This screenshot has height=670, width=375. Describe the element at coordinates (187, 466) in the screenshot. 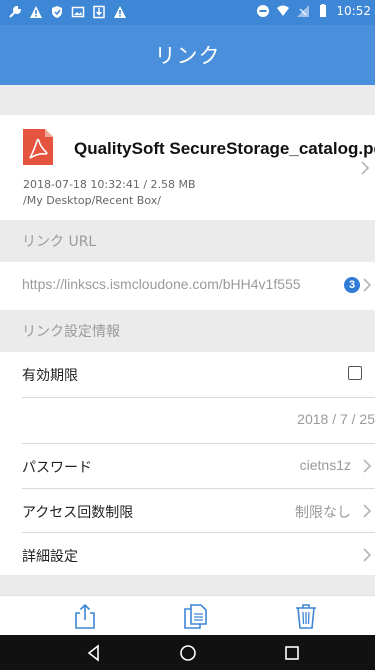

I see `password-row: パスワード cietns1z` at that location.